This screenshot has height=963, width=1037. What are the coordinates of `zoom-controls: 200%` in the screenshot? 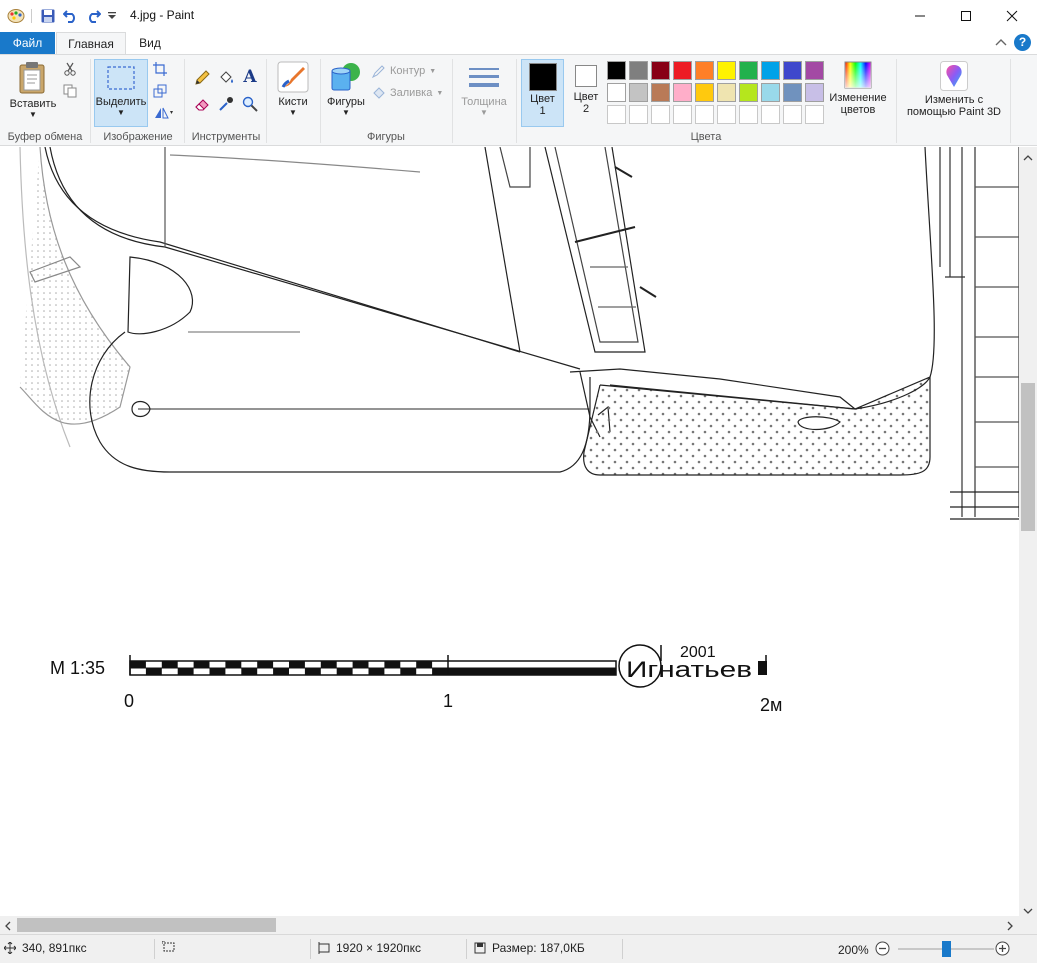 It's located at (864, 950).